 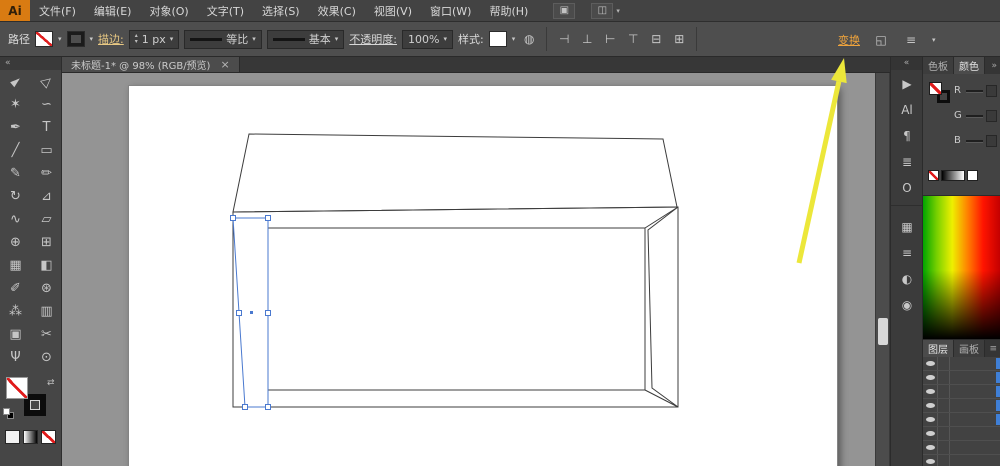 I want to click on menu-effect: 效果(C), so click(x=337, y=10).